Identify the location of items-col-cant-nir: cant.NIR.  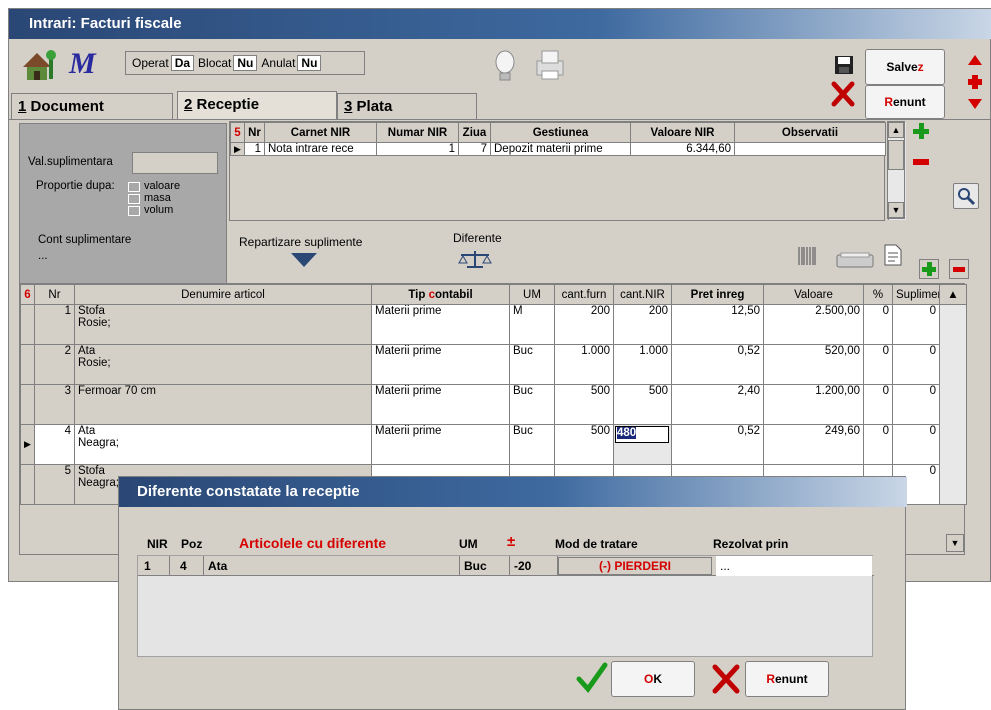
(642, 294).